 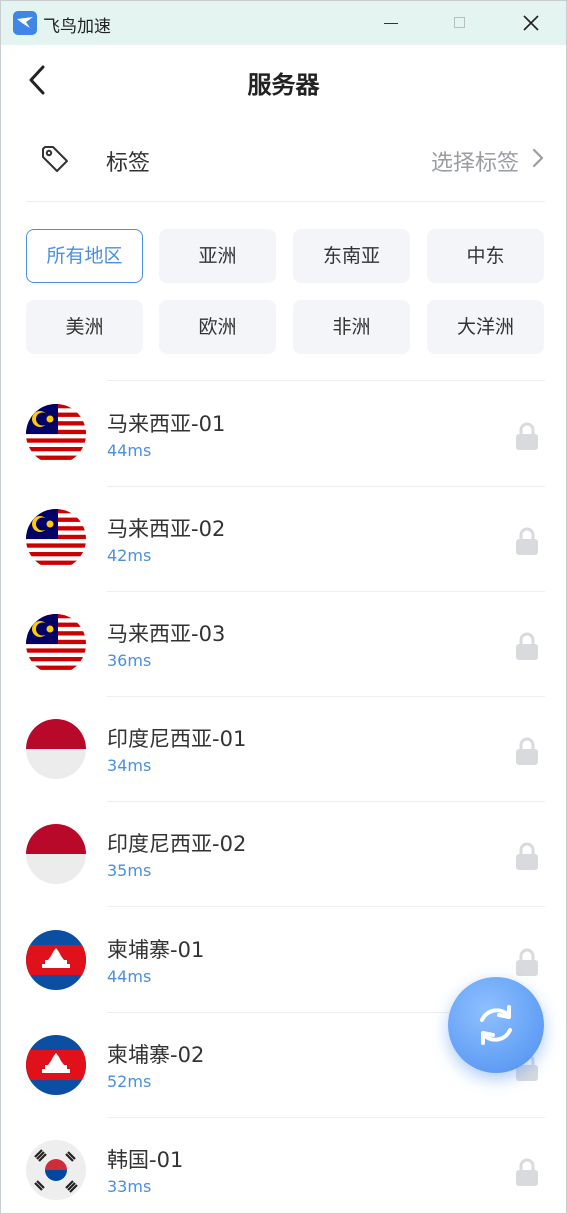 I want to click on title-bar: 飞鸟加速, so click(x=283, y=23).